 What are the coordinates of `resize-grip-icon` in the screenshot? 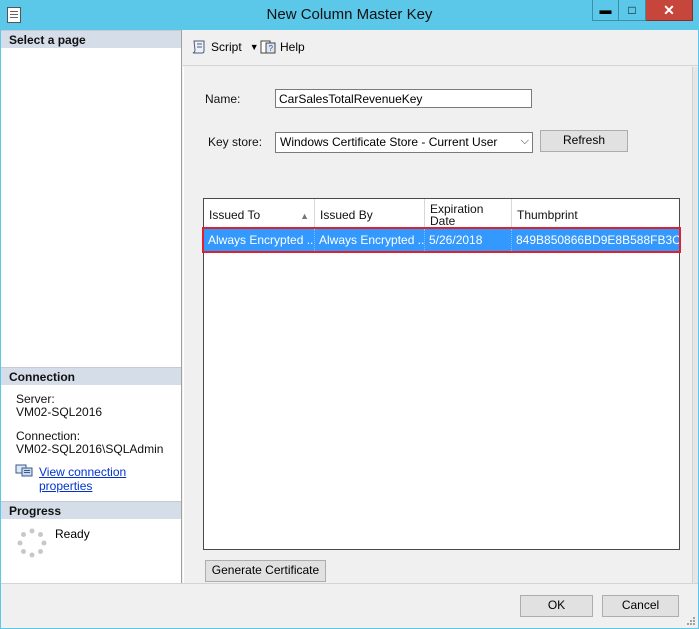 It's located at (690, 620).